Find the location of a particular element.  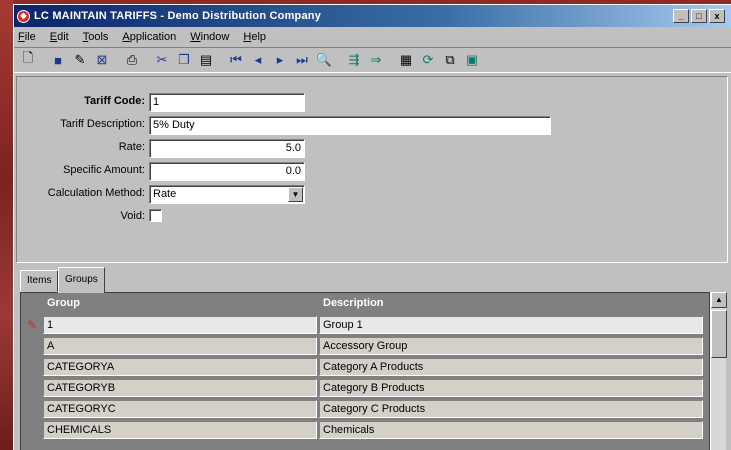

minimize-button: _ is located at coordinates (681, 16).